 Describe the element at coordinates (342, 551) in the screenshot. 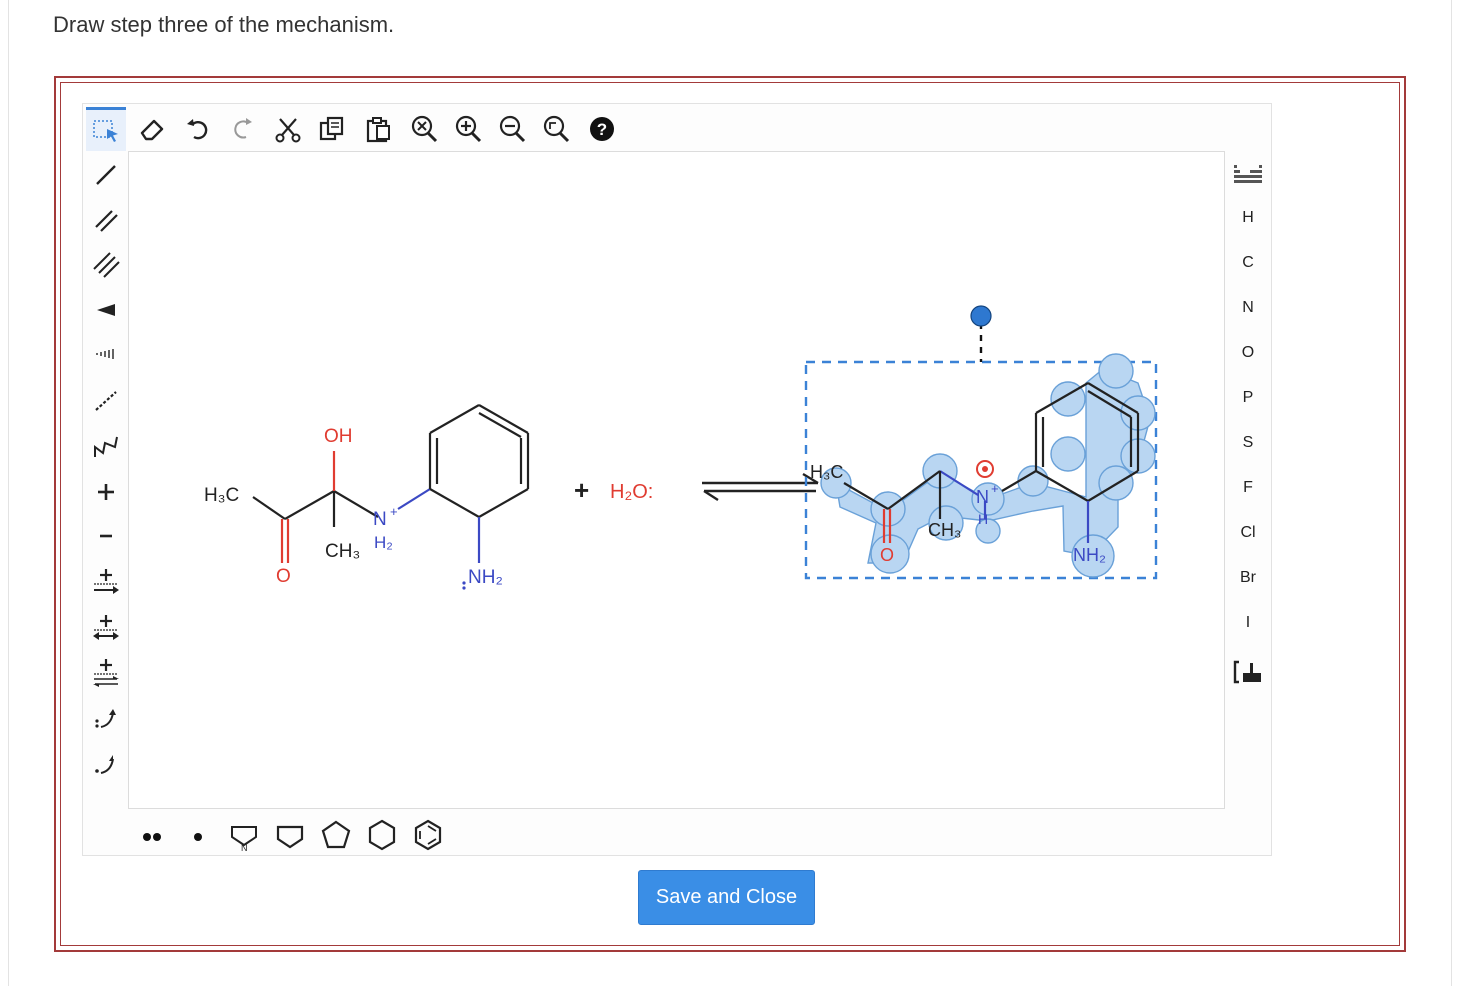

I see `left-ch3-label: CH₃` at that location.